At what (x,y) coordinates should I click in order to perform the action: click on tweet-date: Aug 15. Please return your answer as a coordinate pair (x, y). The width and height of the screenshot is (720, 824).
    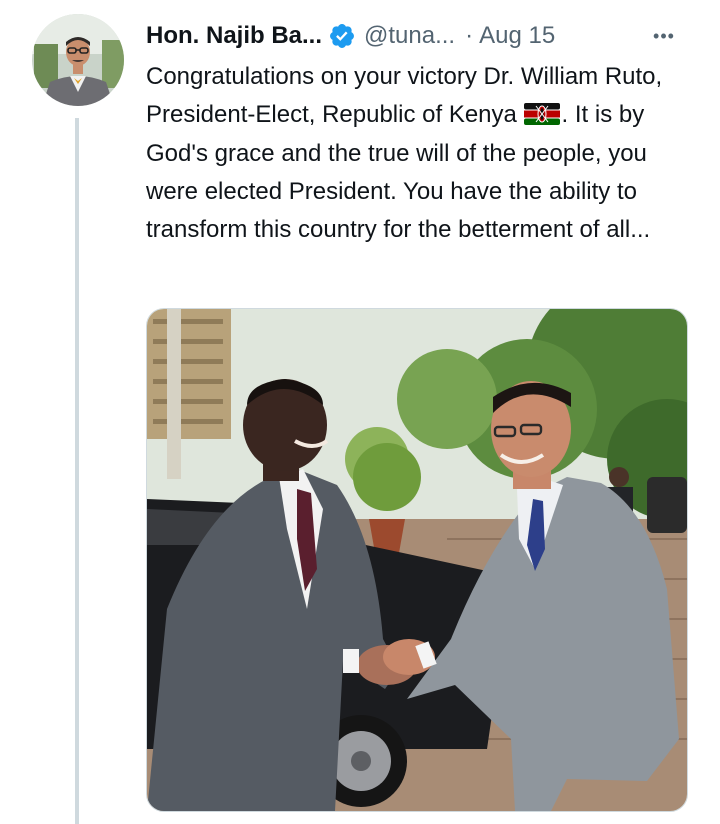
    Looking at the image, I should click on (517, 36).